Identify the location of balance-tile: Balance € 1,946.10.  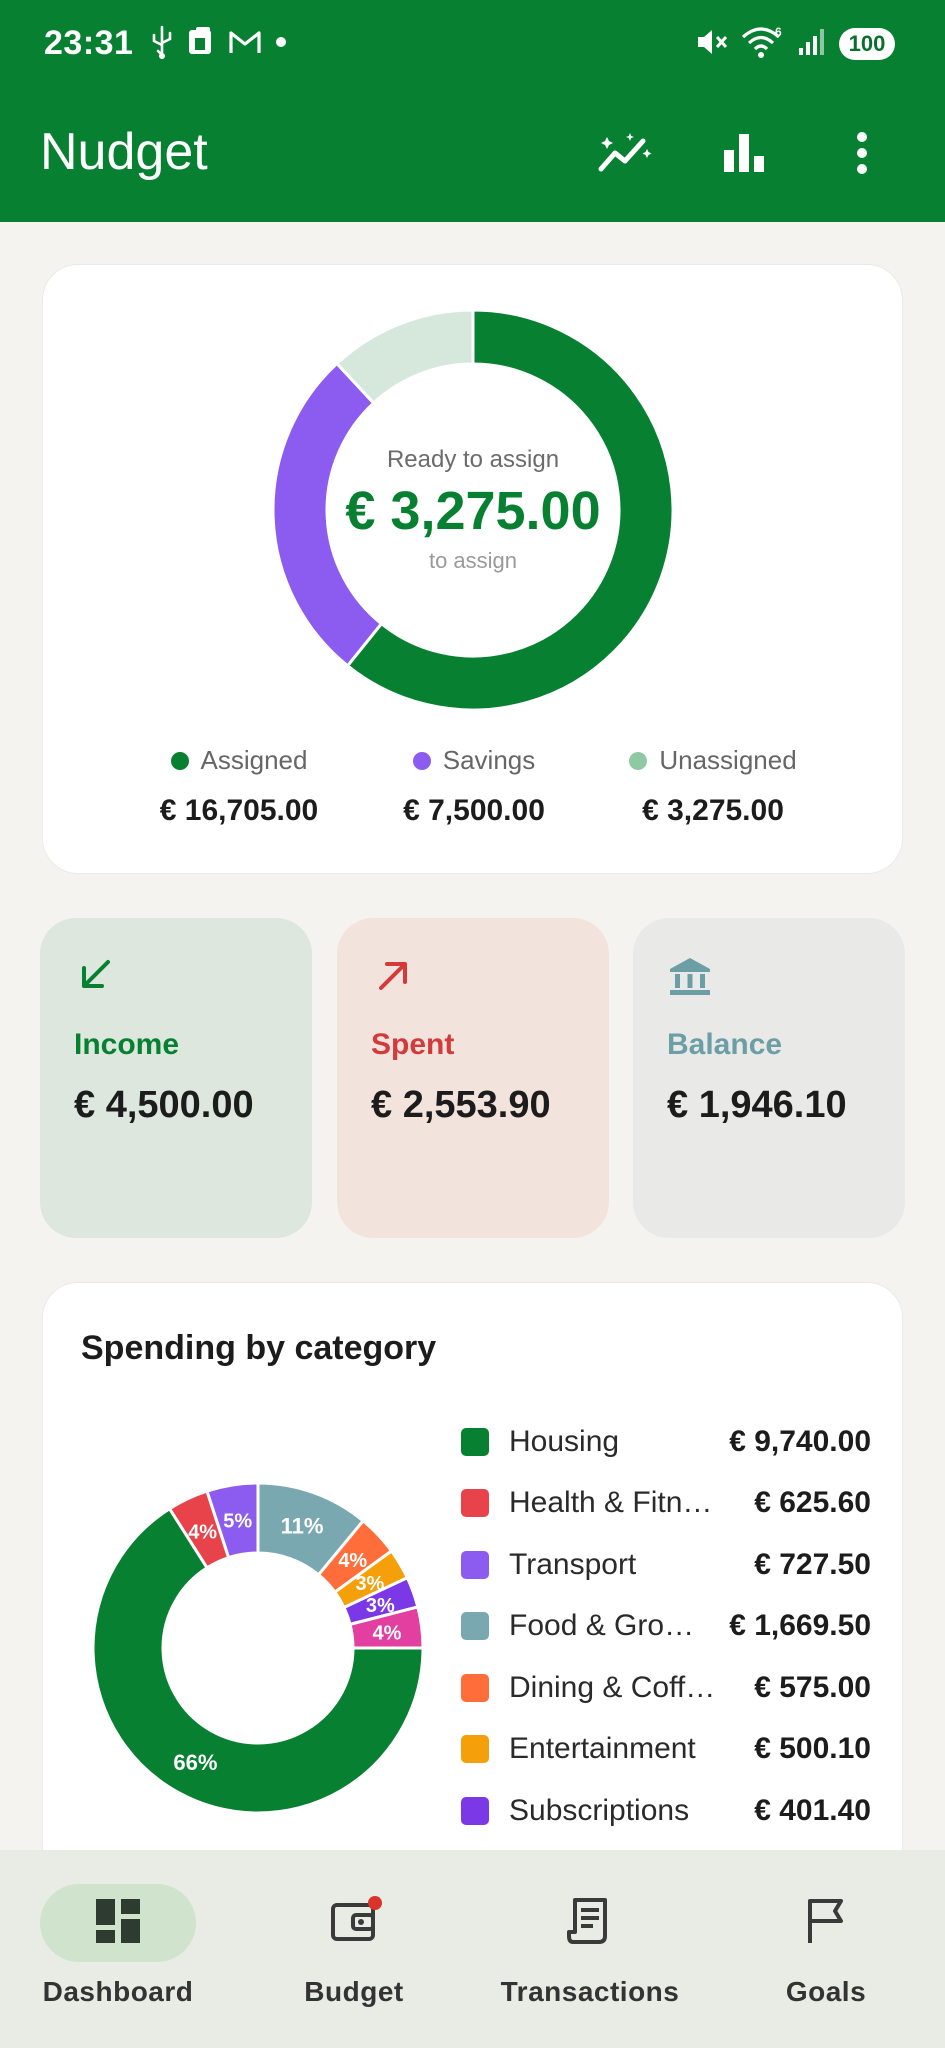
(769, 1078).